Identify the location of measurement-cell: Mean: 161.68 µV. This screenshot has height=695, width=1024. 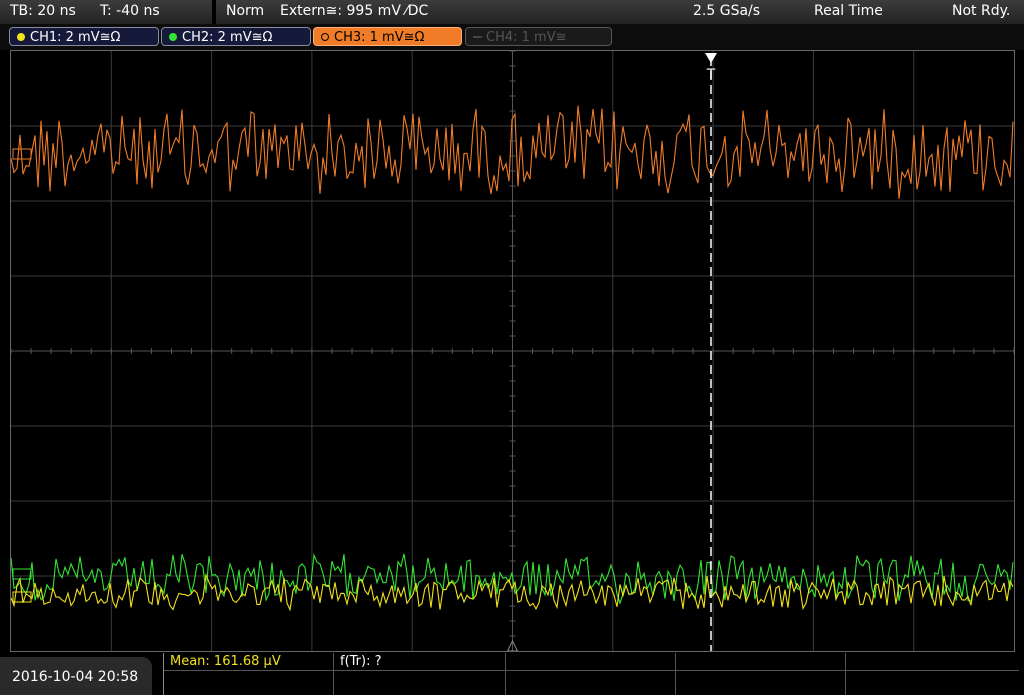
(249, 662).